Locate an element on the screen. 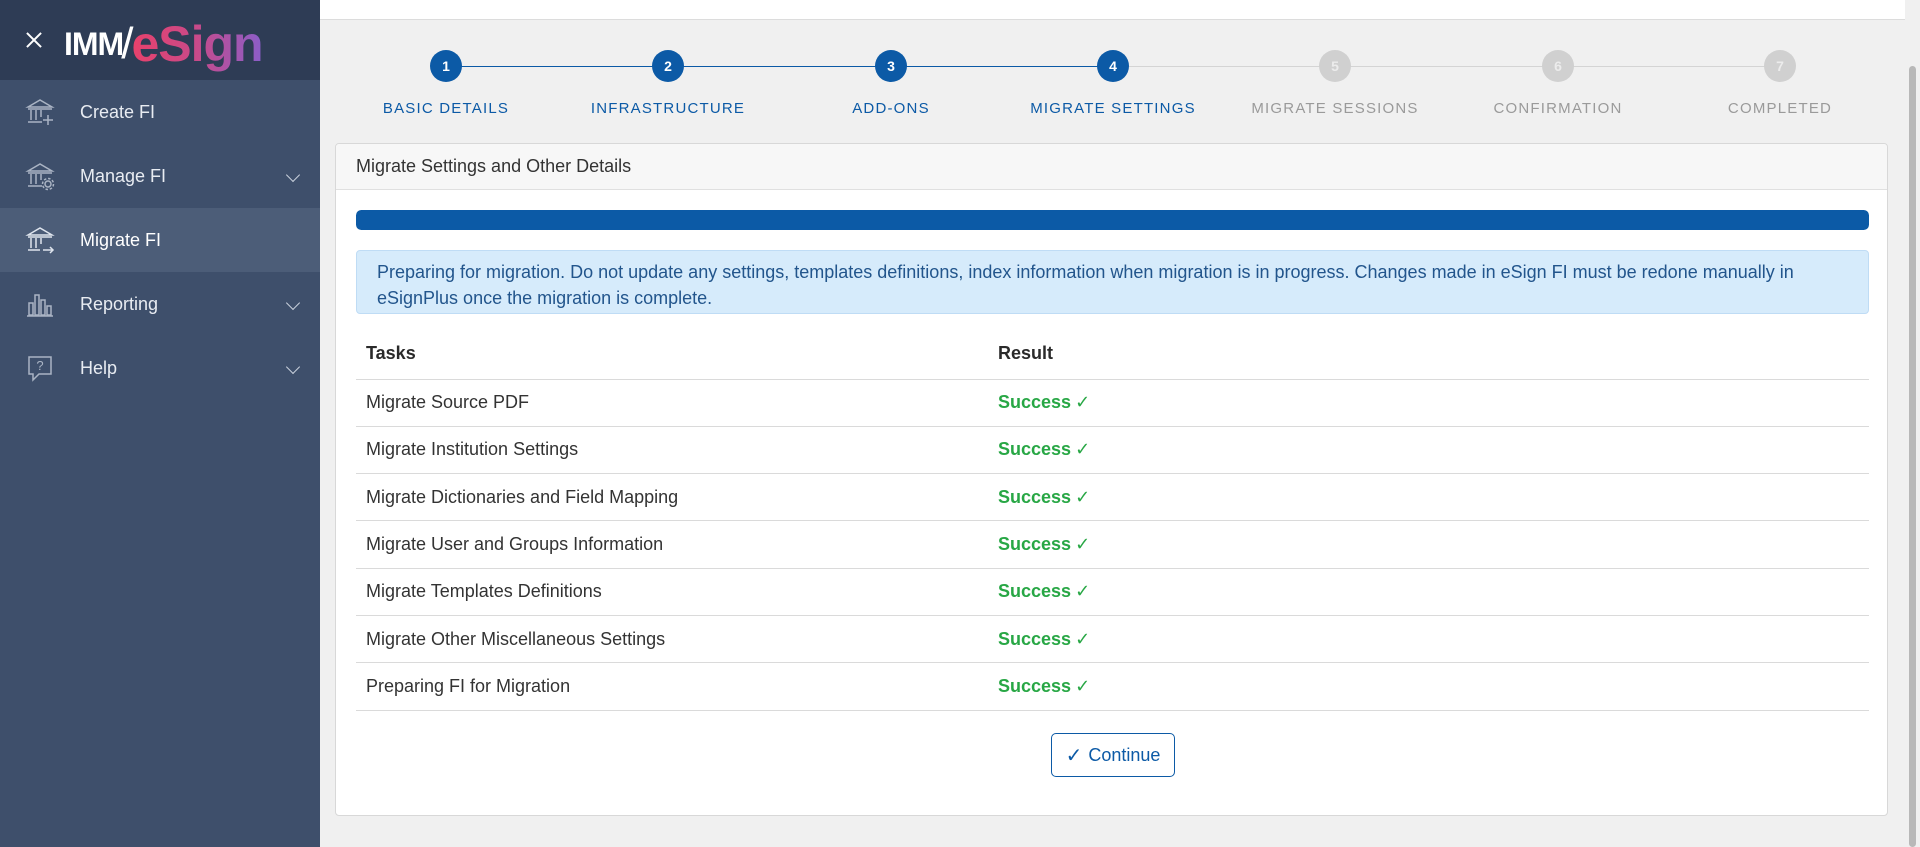 This screenshot has height=847, width=1920. top-bar is located at coordinates (1112, 10).